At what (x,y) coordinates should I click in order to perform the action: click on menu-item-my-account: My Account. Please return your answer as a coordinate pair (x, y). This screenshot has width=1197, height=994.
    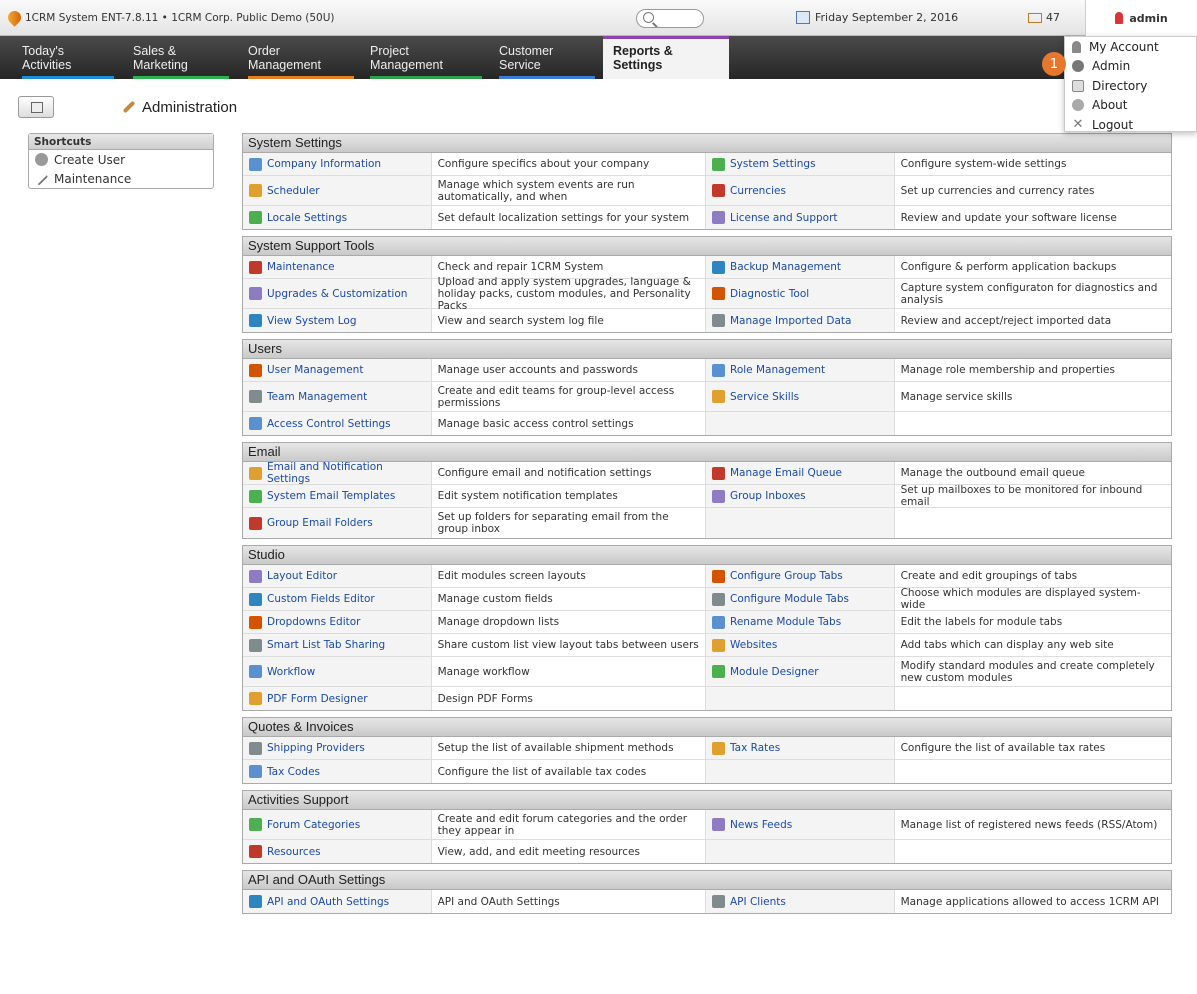
    Looking at the image, I should click on (1130, 47).